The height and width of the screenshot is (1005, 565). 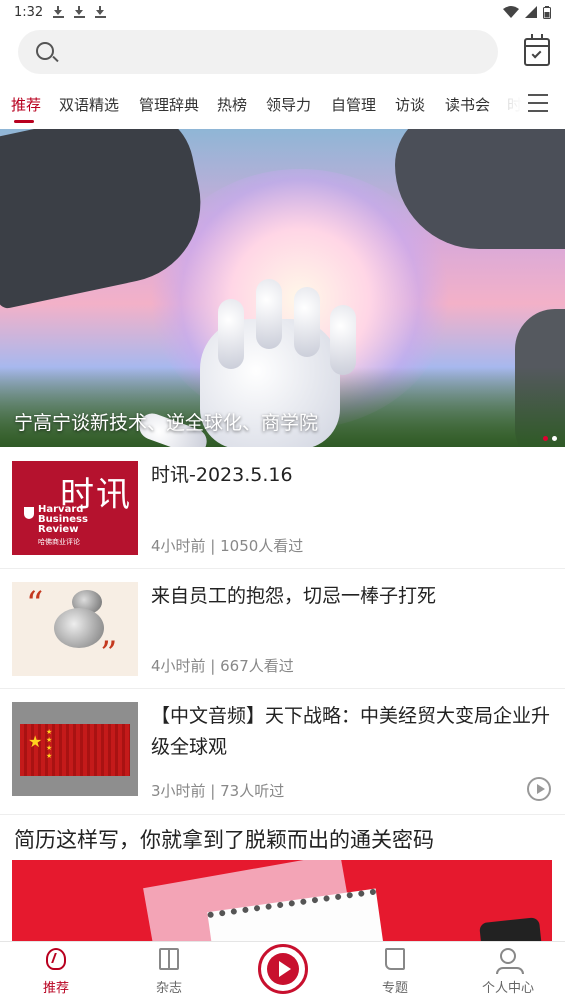 What do you see at coordinates (89, 104) in the screenshot?
I see `tab-bilingual: 双语精选` at bounding box center [89, 104].